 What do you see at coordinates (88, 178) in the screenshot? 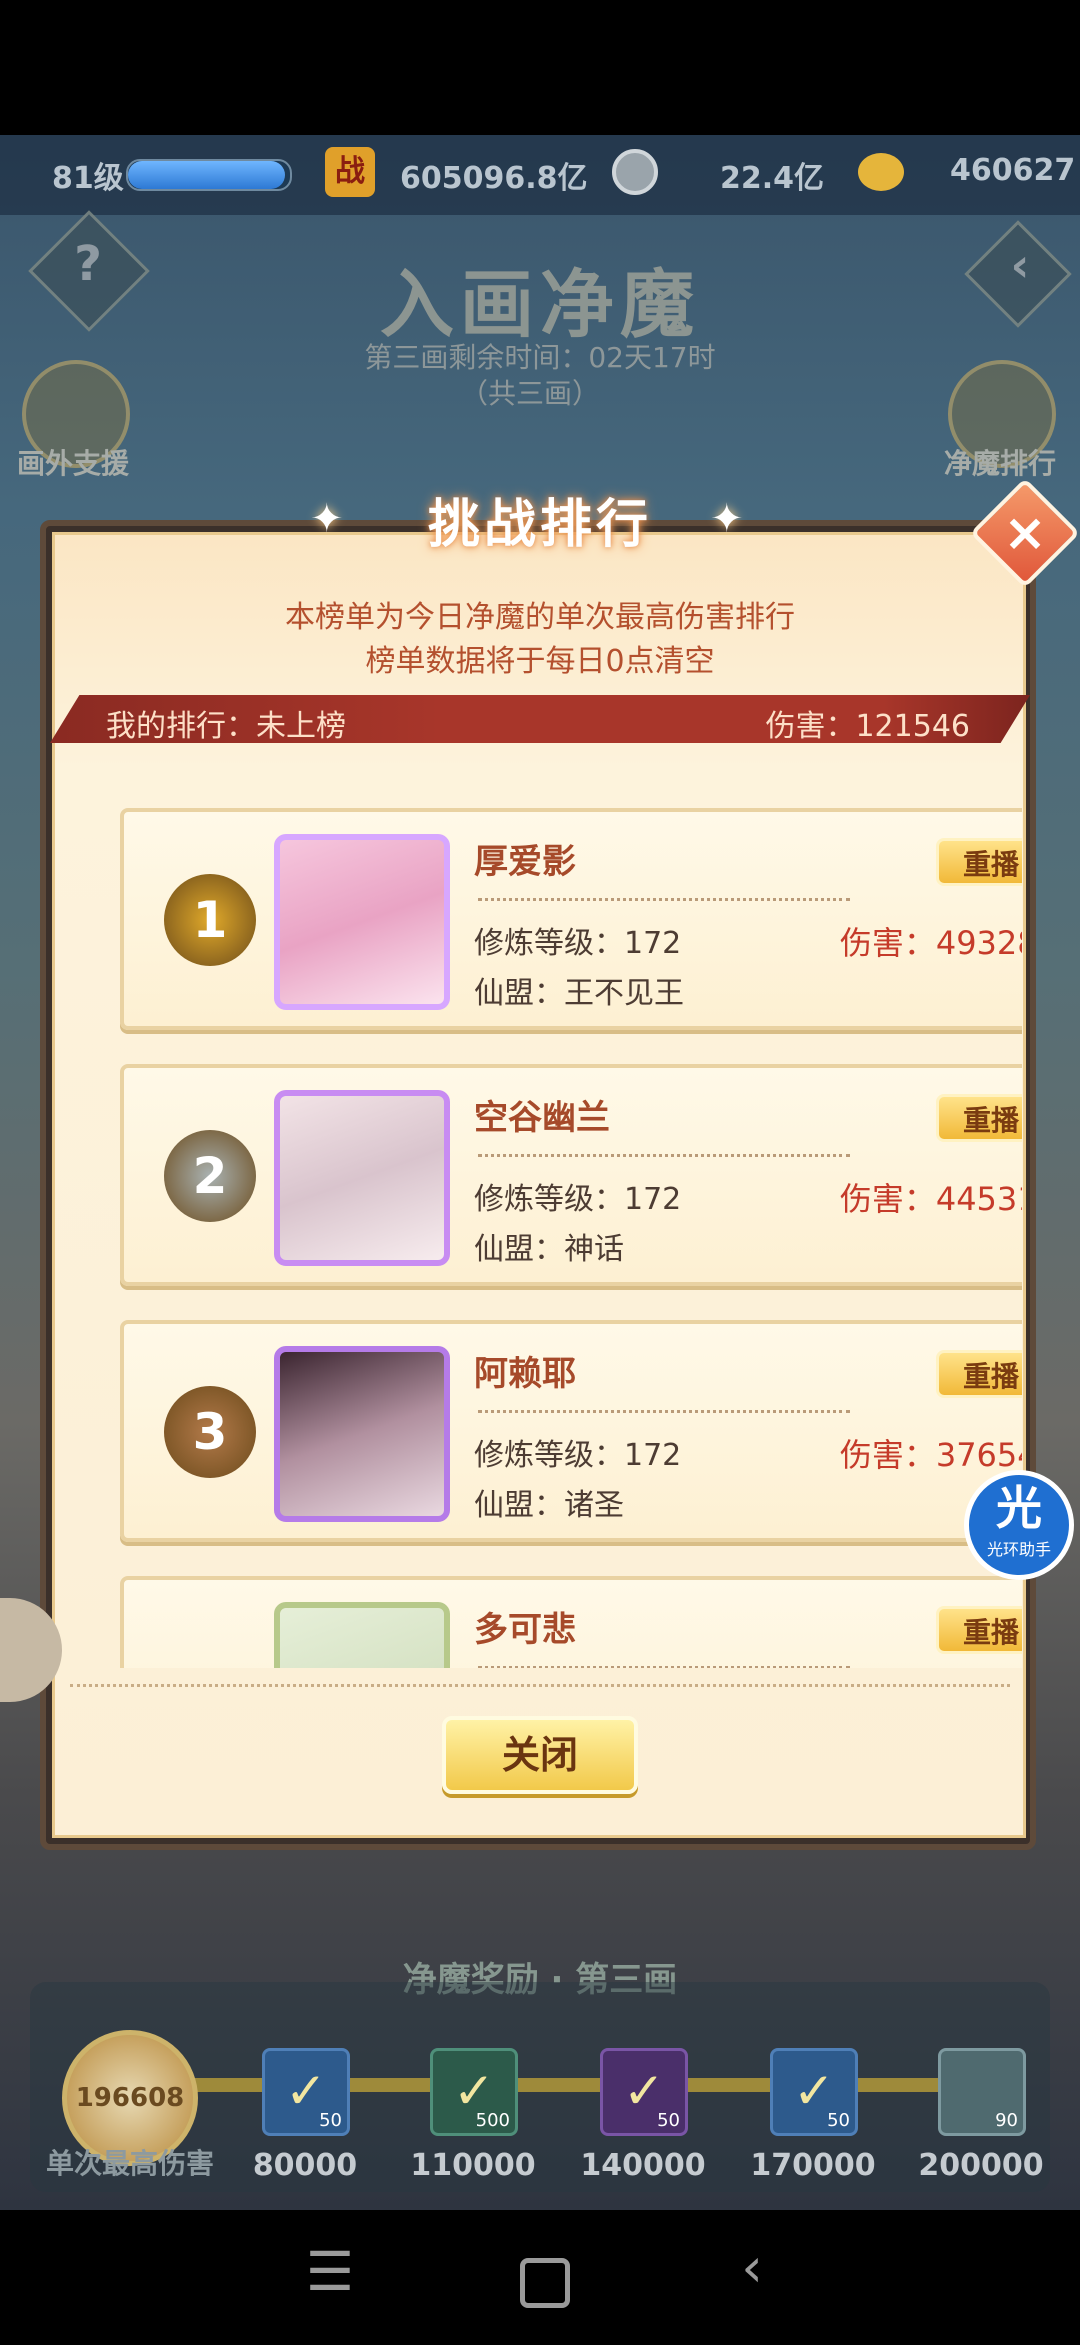
I see `player-level: 81级` at bounding box center [88, 178].